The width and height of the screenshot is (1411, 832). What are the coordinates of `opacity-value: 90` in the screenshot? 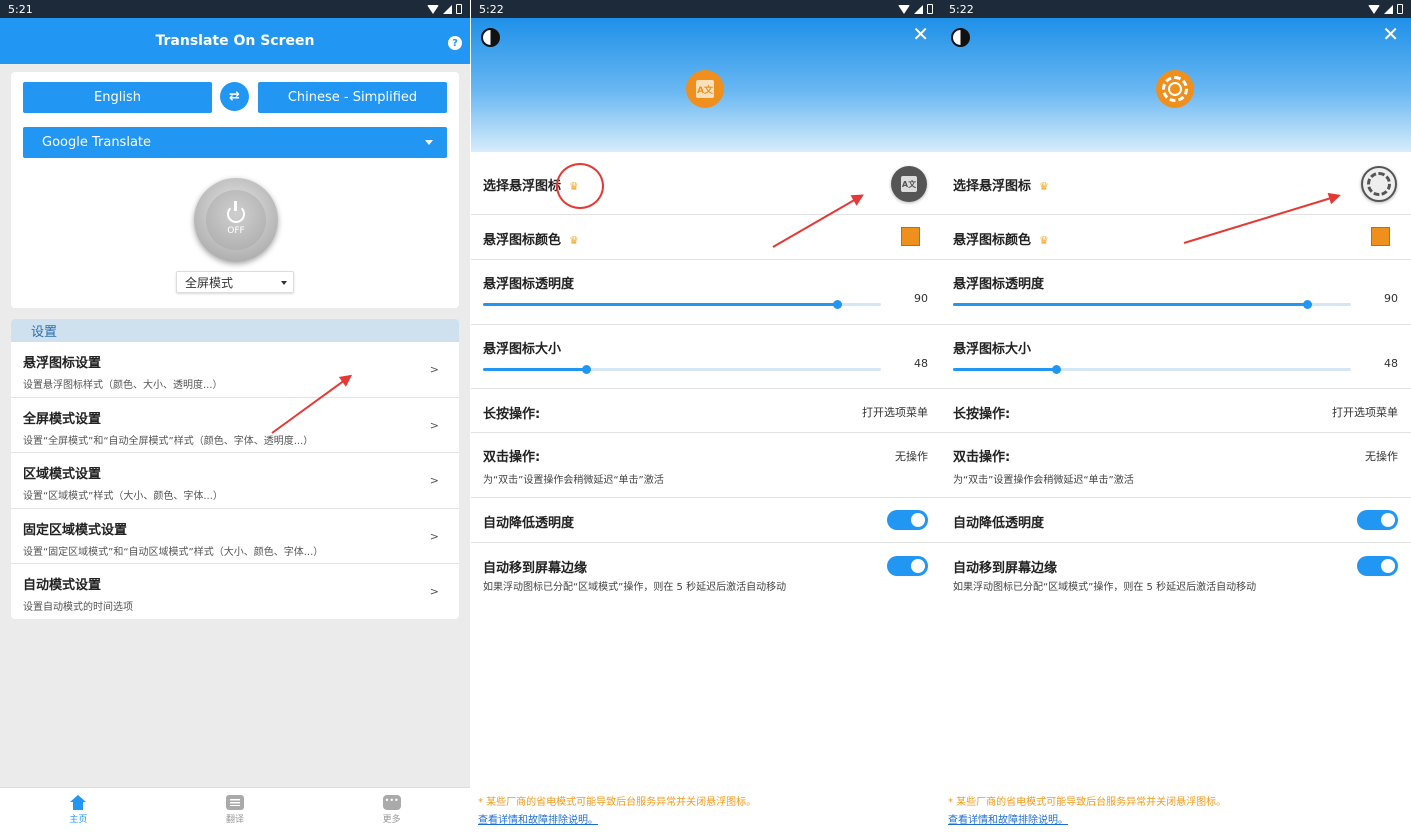 It's located at (1391, 298).